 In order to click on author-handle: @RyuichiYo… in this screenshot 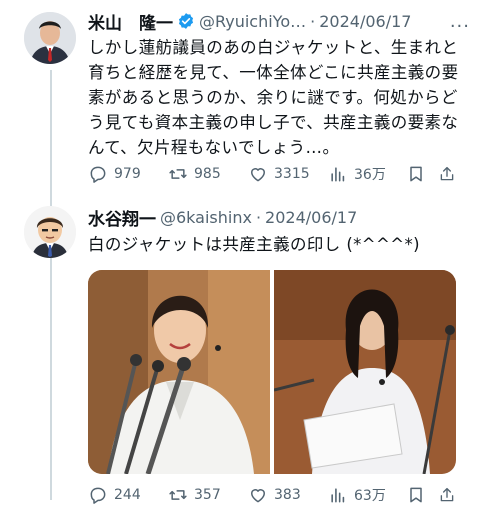, I will do `click(252, 21)`.